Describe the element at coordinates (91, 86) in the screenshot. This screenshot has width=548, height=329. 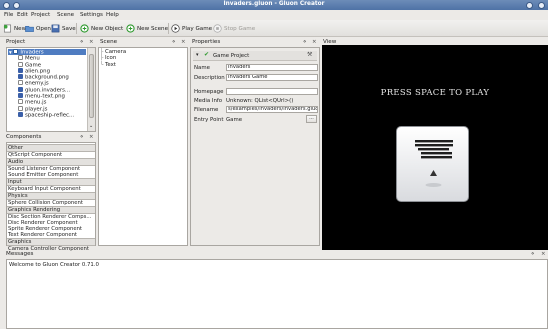
I see `project-scrollbar-thumb` at that location.